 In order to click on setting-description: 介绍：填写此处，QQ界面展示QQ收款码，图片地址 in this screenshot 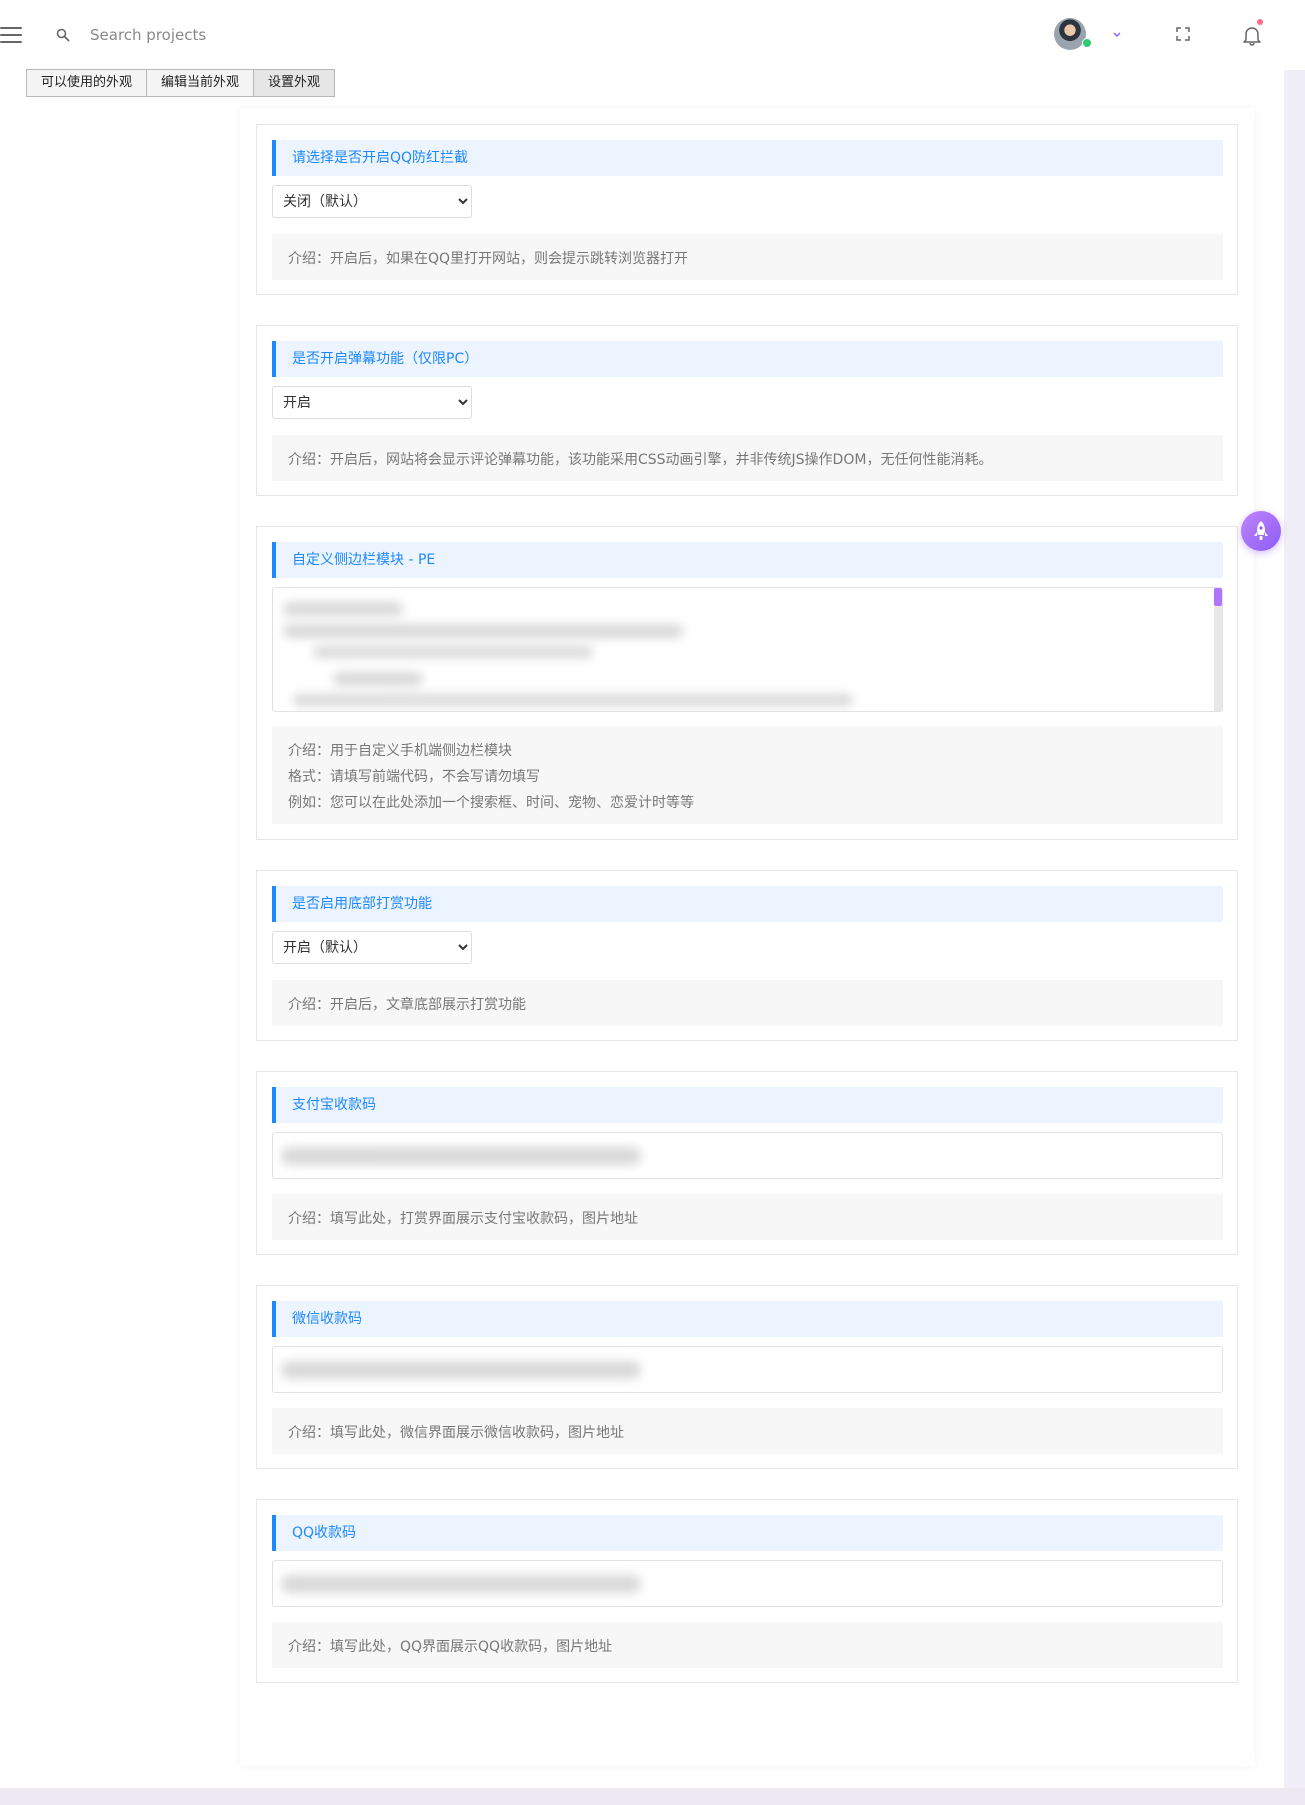, I will do `click(747, 1645)`.